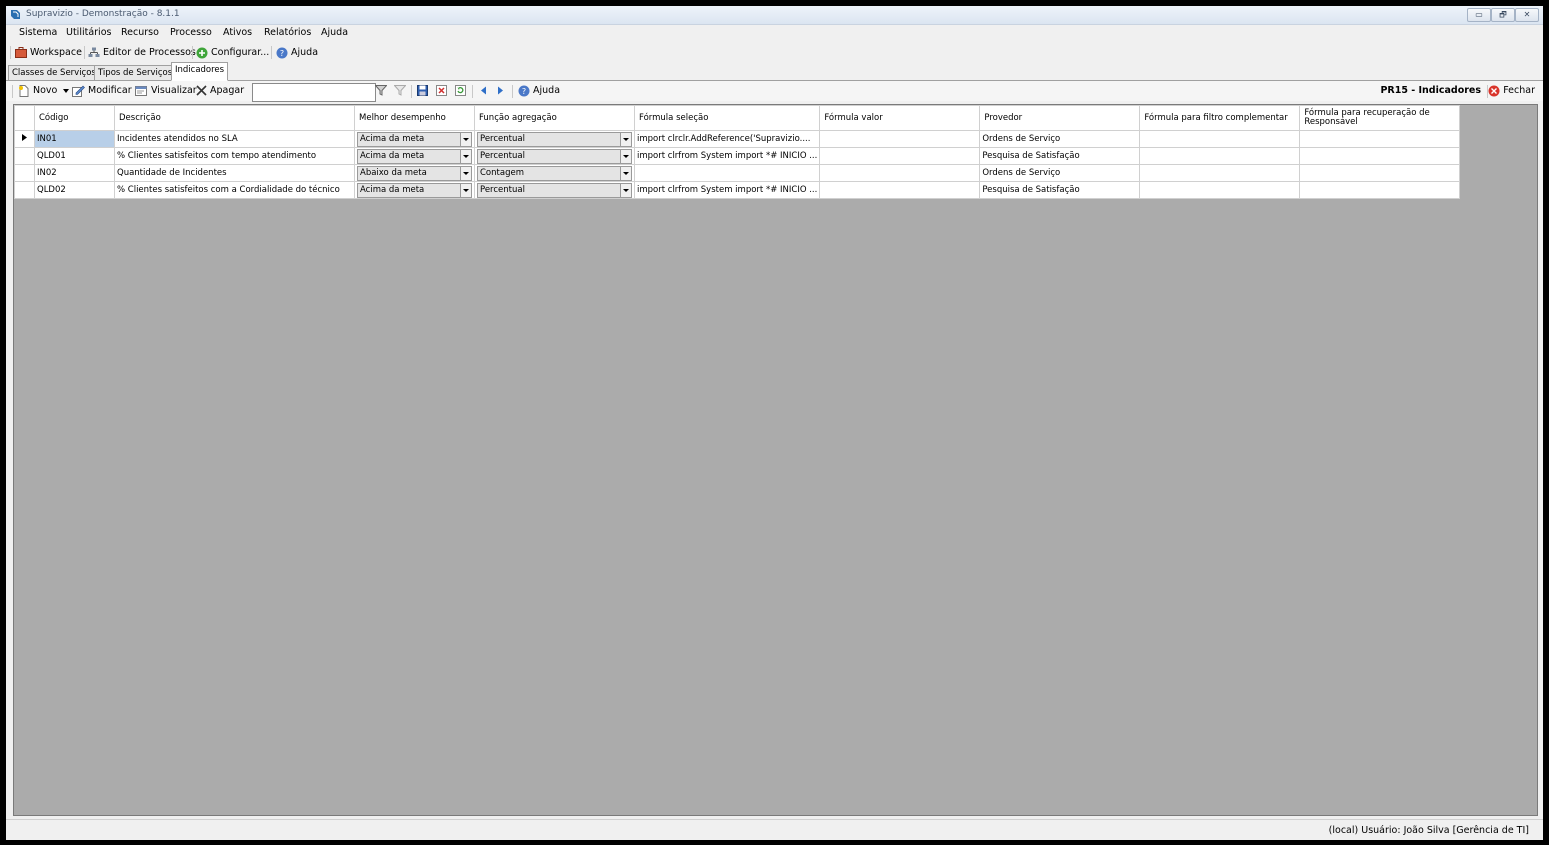 Image resolution: width=1549 pixels, height=845 pixels. Describe the element at coordinates (900, 118) in the screenshot. I see `column-header-formula-valor: Fórmula valor` at that location.